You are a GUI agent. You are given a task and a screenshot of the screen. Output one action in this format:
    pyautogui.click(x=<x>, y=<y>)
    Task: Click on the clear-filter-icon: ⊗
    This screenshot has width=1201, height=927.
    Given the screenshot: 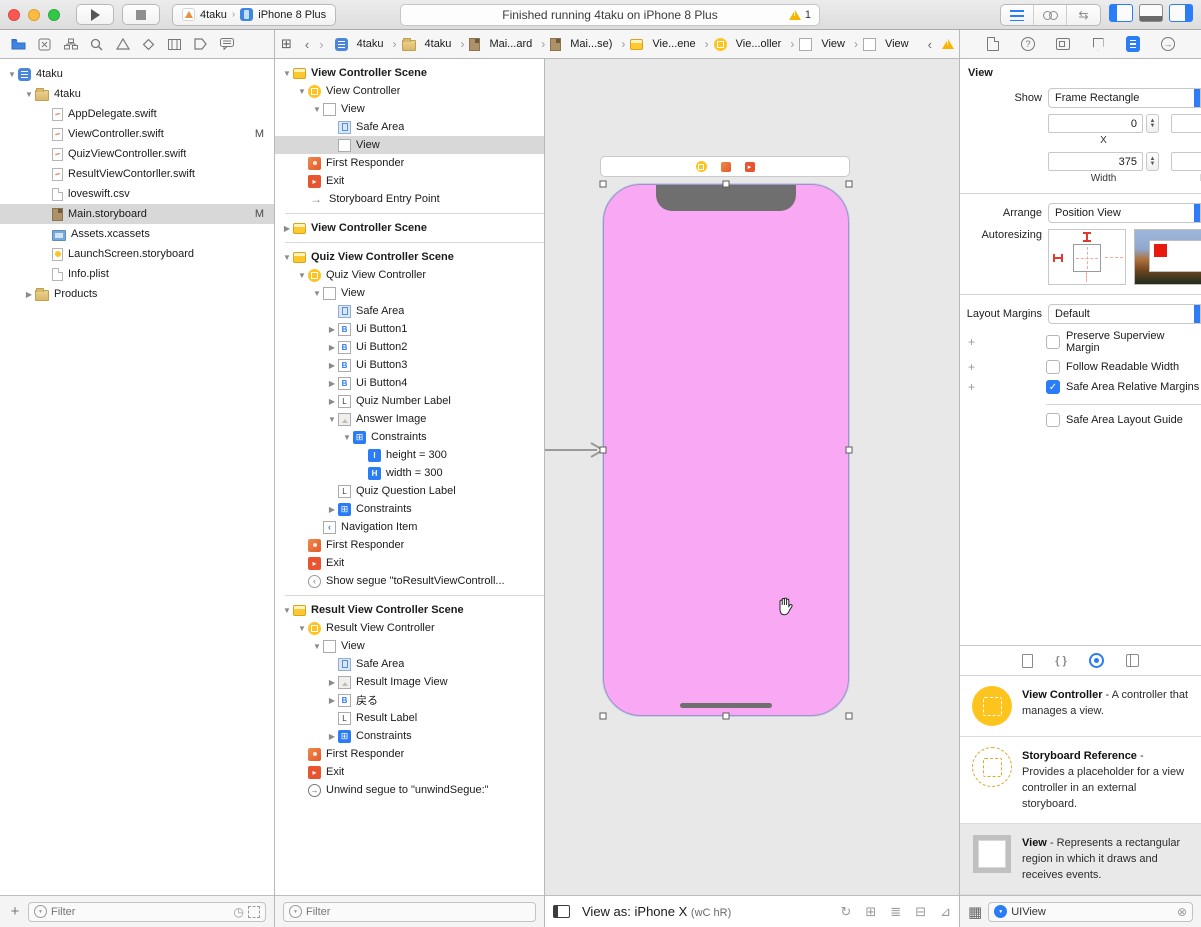 What is the action you would take?
    pyautogui.click(x=1182, y=912)
    